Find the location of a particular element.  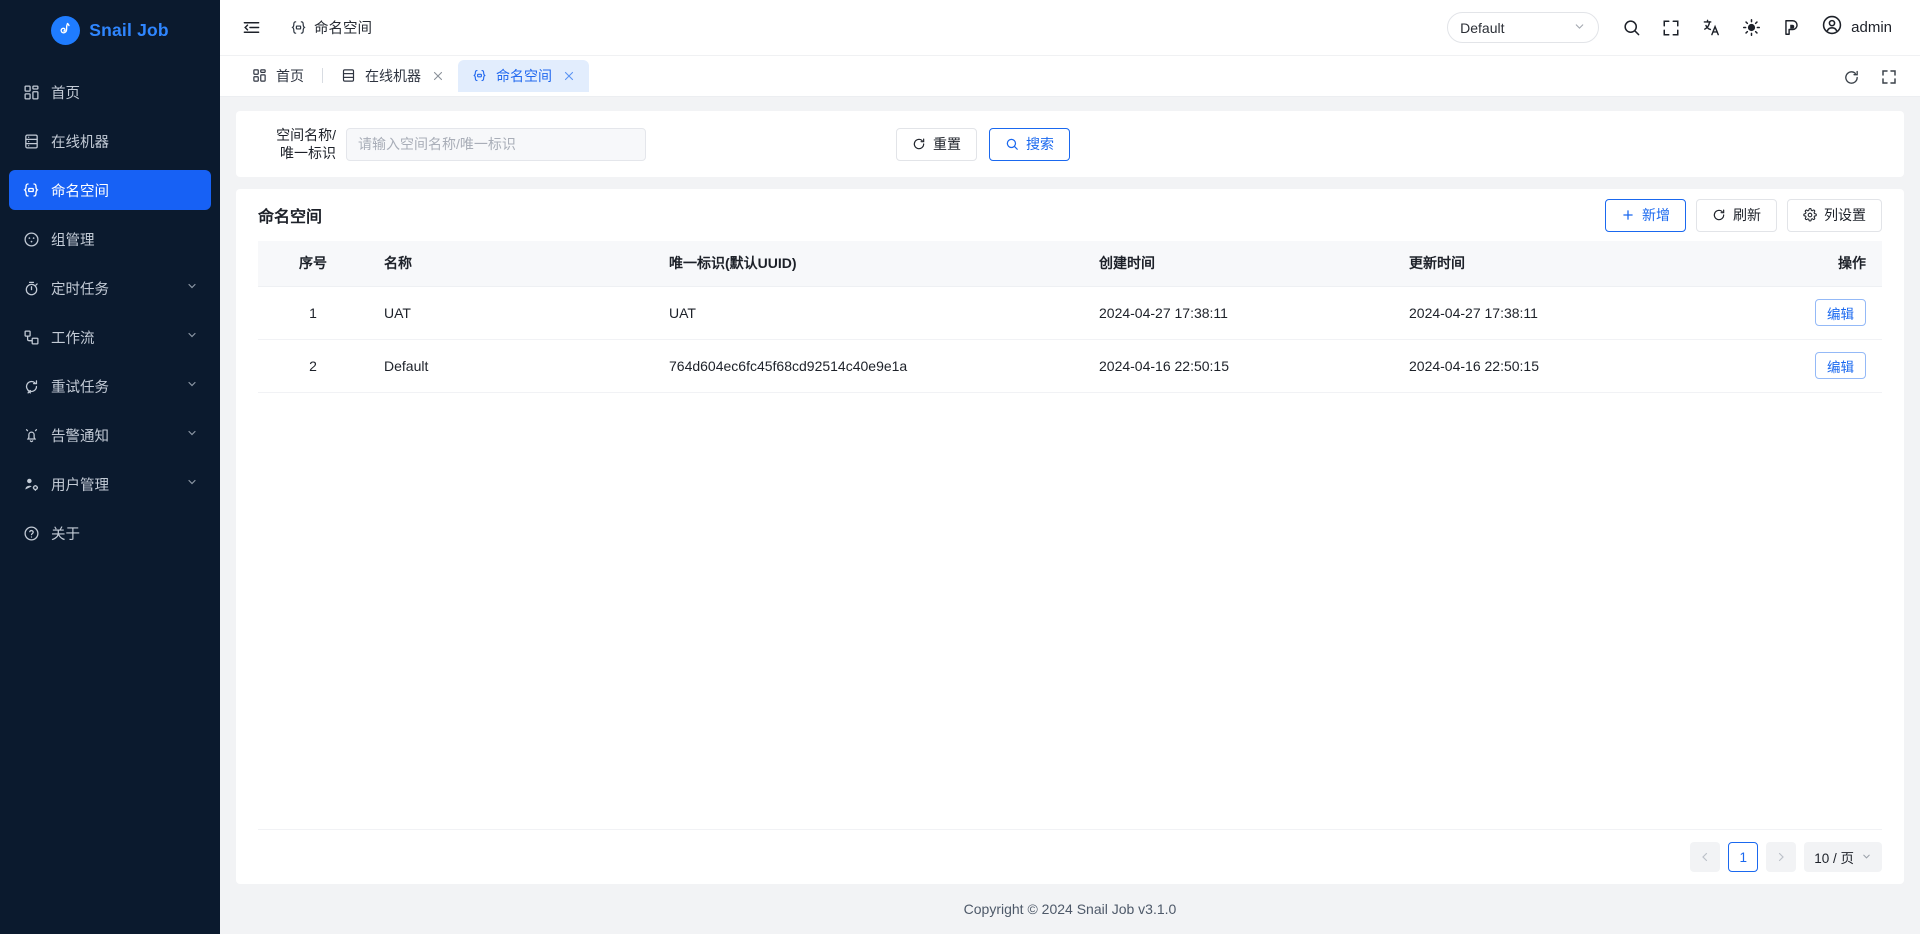

brand-logo: Snail Job is located at coordinates (110, 30).